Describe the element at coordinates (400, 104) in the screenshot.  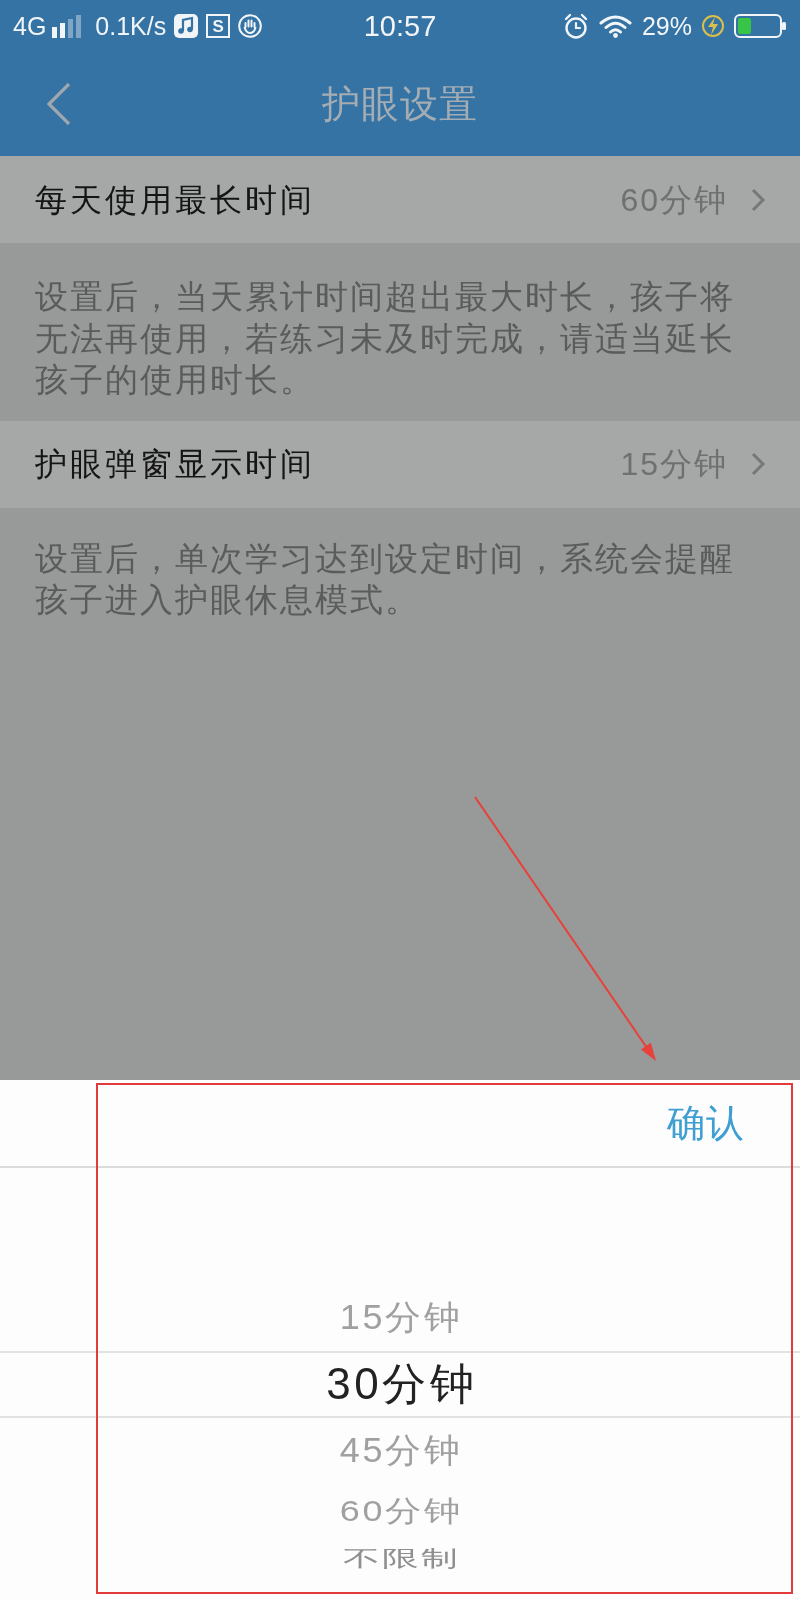
I see `page-title: 护眼设置` at that location.